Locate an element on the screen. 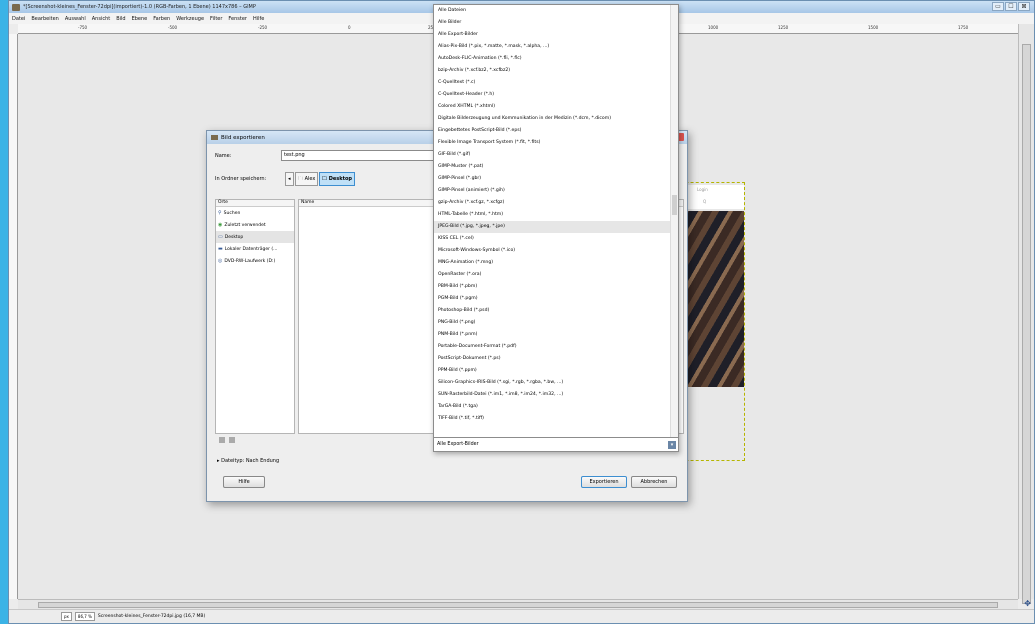 The height and width of the screenshot is (624, 1035). filetype-option: GIF-Bild (*.gif) is located at coordinates (552, 155).